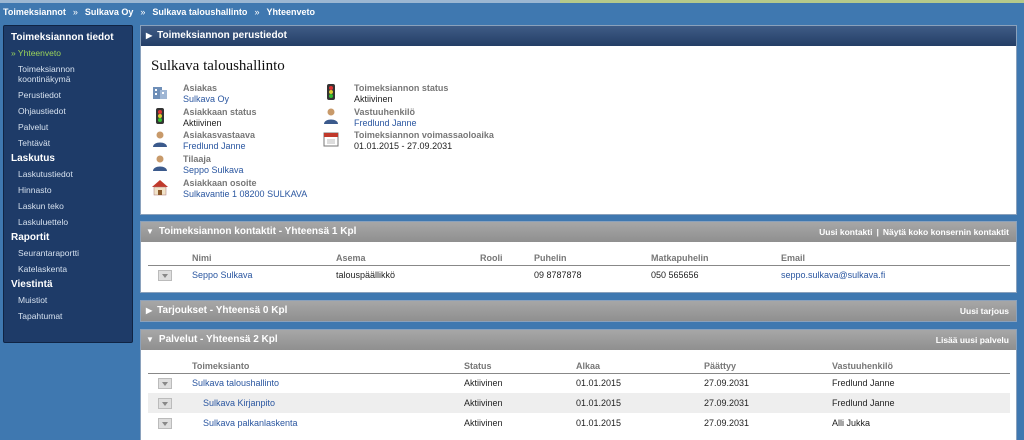 This screenshot has height=440, width=1024. I want to click on sidebar-item-laskun-teko: Laskun teko, so click(68, 206).